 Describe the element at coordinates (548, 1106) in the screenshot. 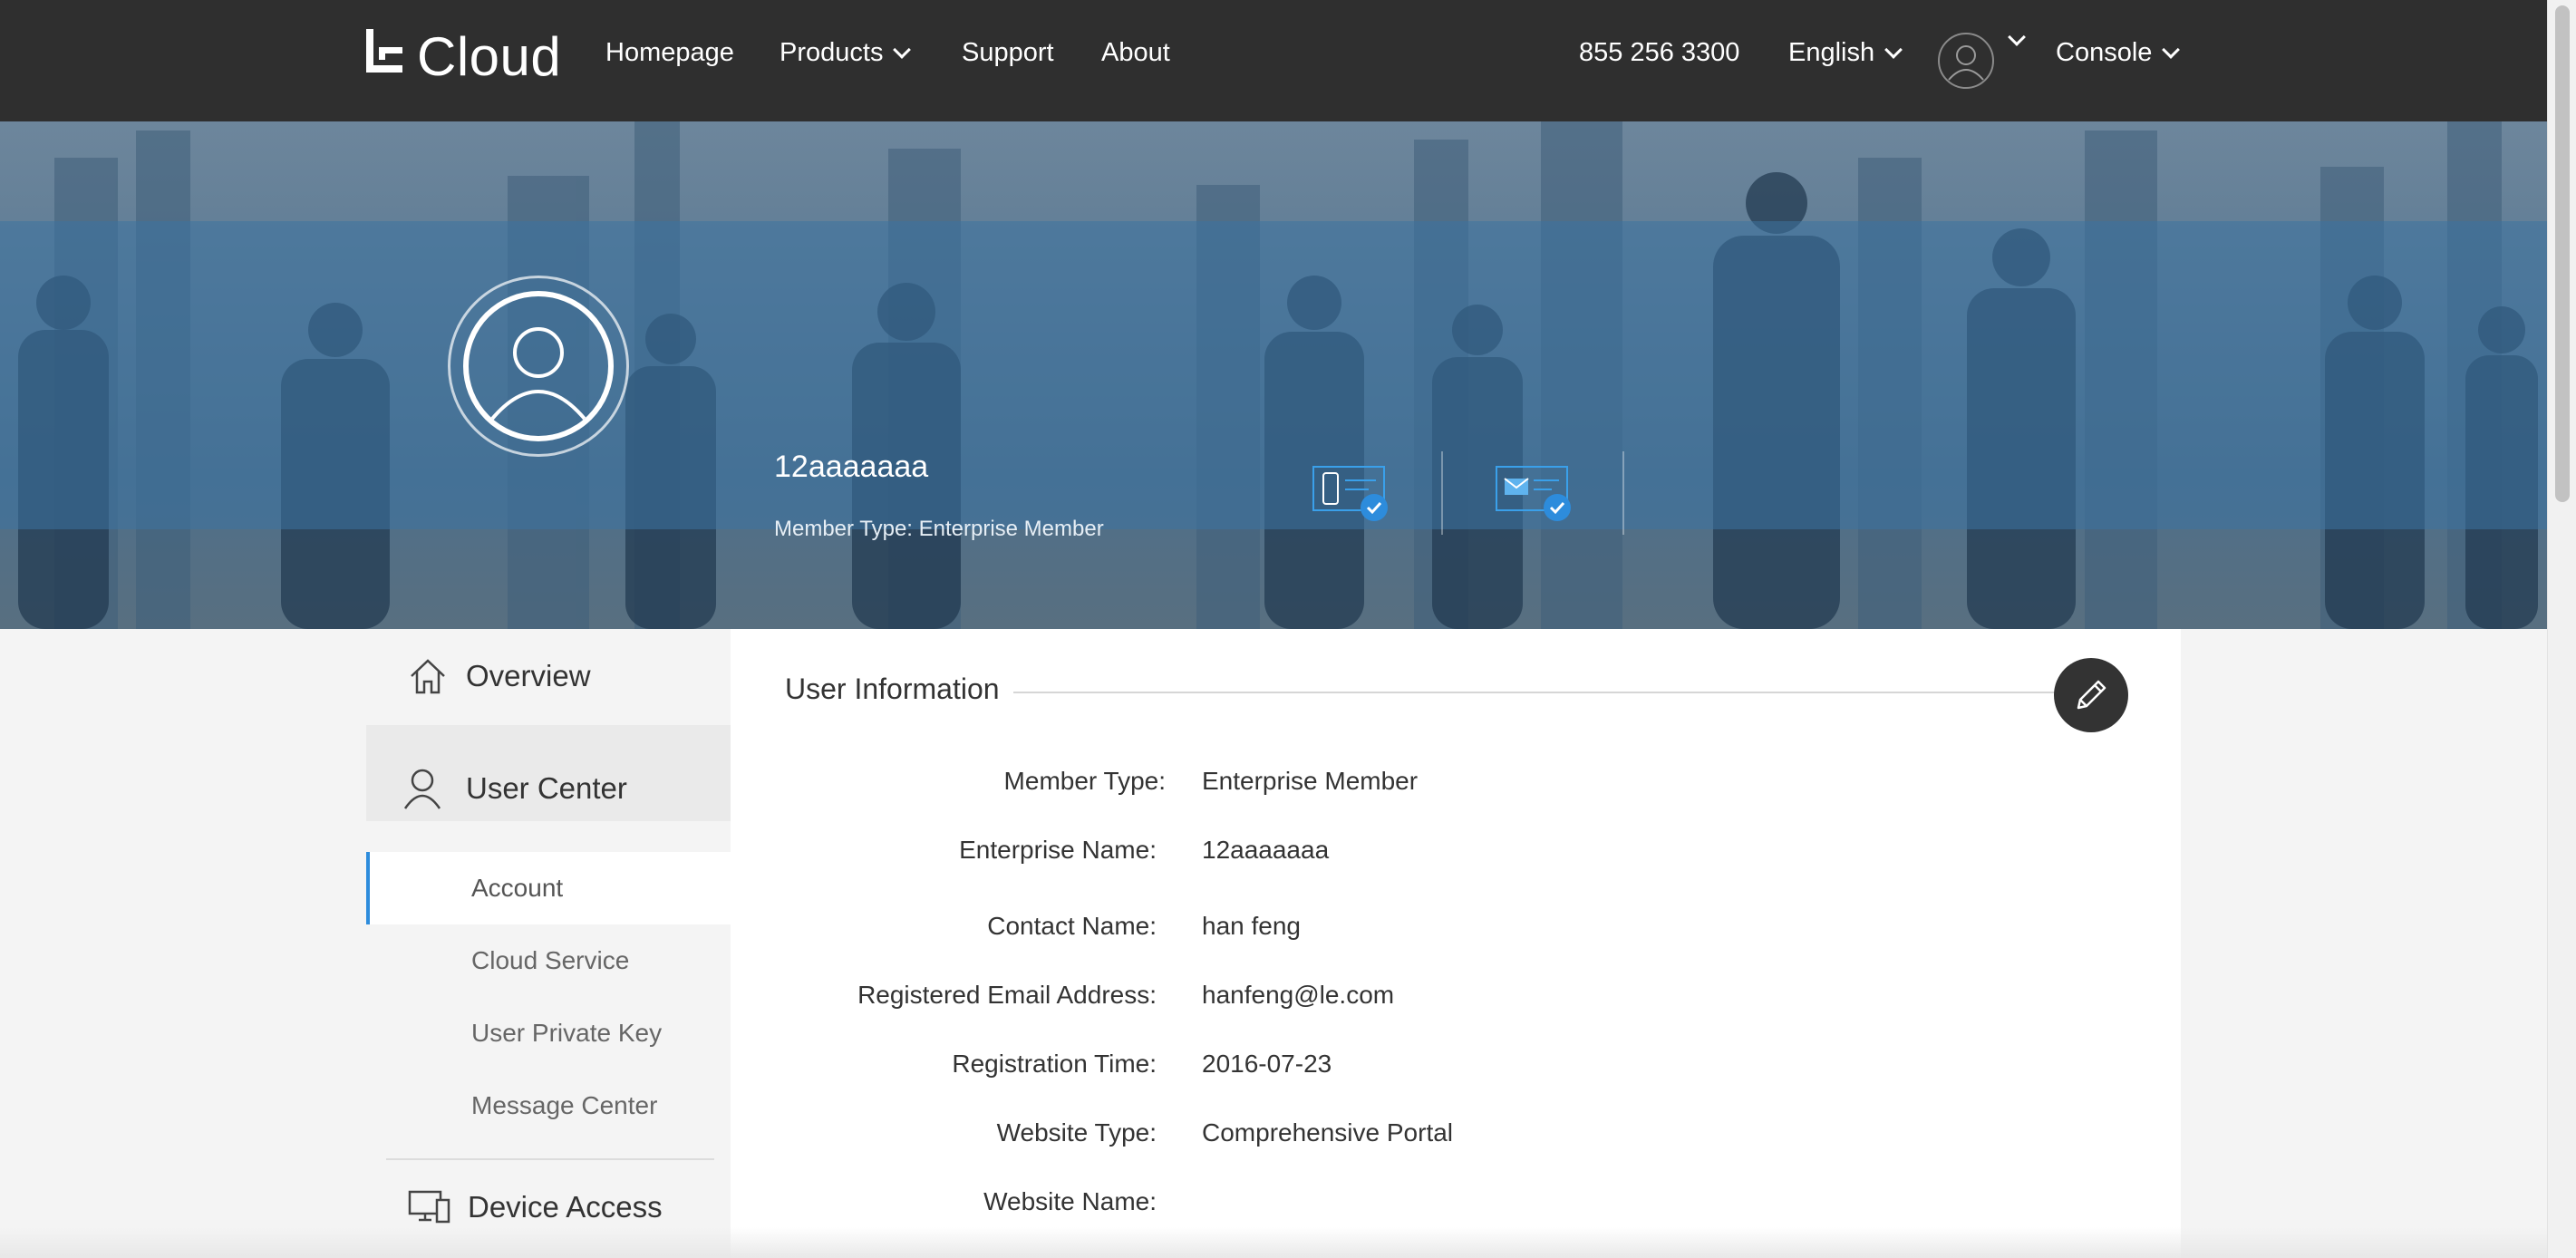

I see `sidebar-item-message-center: Message Center` at that location.